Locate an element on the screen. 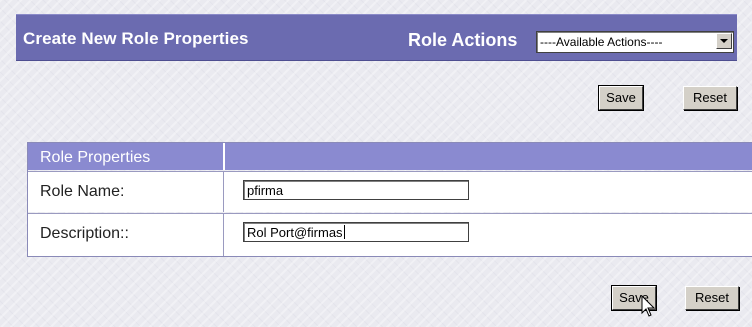 The width and height of the screenshot is (752, 327). role-name-label: Role Name: is located at coordinates (82, 191).